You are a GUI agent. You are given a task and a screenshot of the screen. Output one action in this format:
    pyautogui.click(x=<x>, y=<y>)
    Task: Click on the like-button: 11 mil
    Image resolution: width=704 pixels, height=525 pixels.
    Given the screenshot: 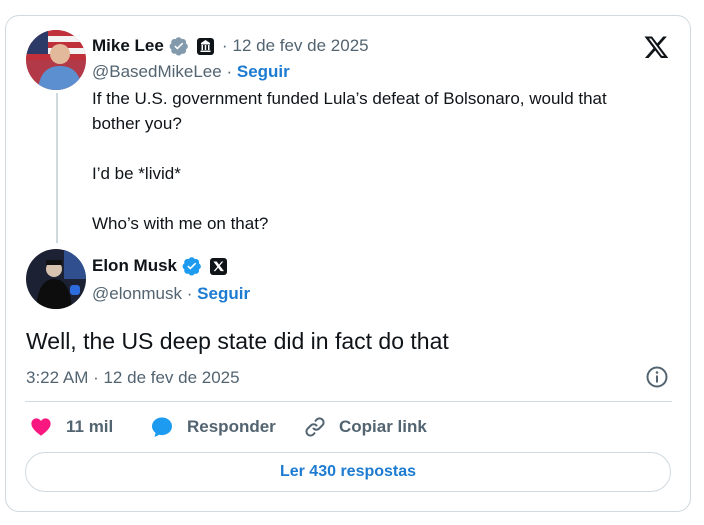 What is the action you would take?
    pyautogui.click(x=71, y=427)
    